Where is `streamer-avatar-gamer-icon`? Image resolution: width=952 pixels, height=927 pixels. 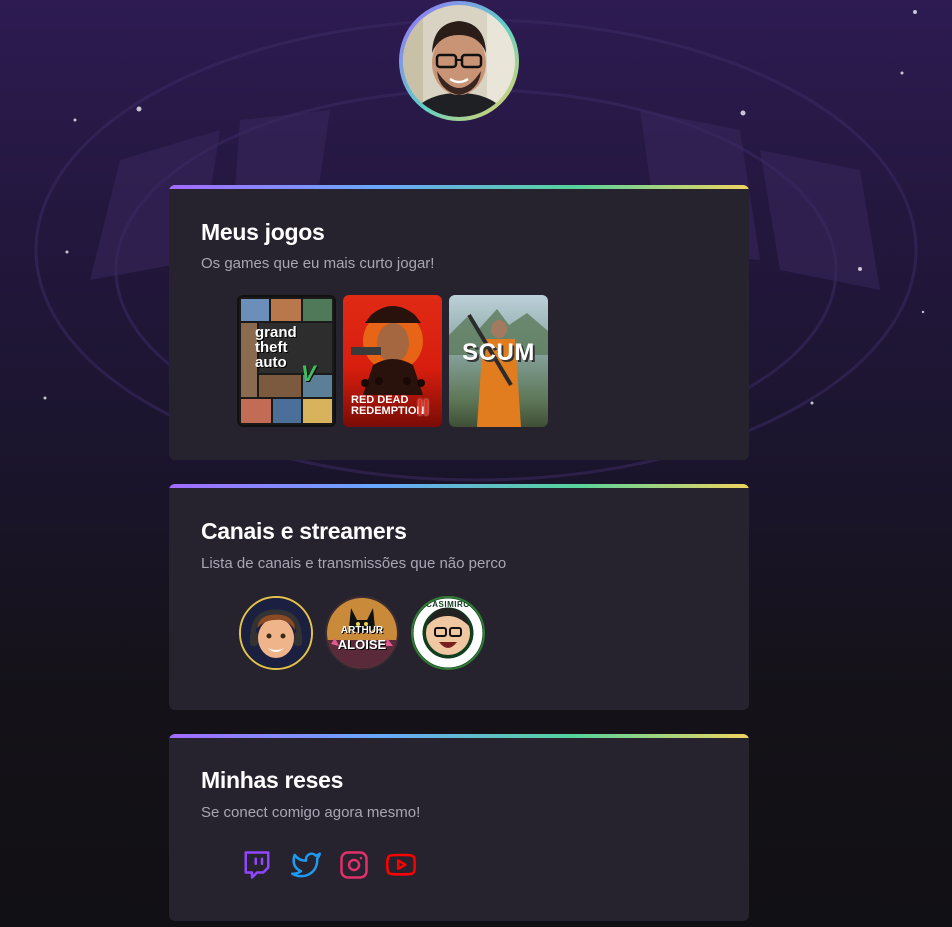 streamer-avatar-gamer-icon is located at coordinates (276, 633).